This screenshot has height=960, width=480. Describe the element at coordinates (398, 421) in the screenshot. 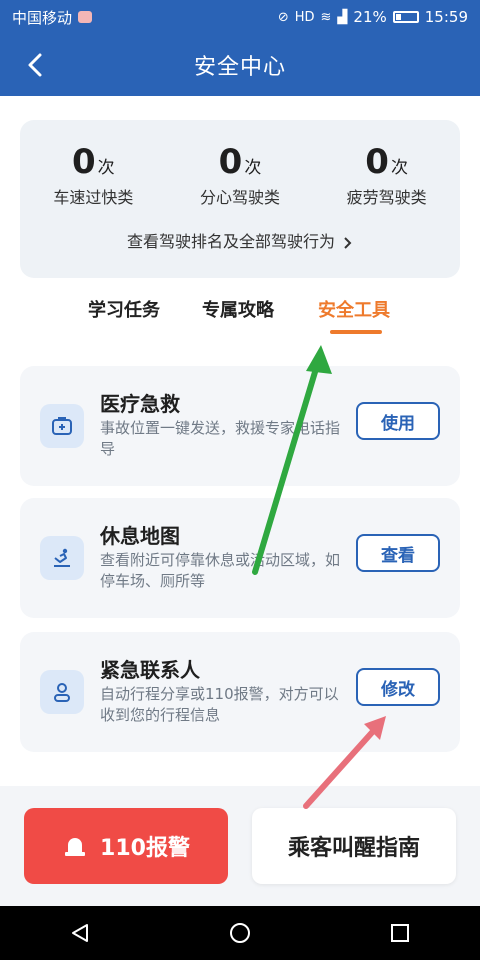

I see `use-button: 使用` at that location.